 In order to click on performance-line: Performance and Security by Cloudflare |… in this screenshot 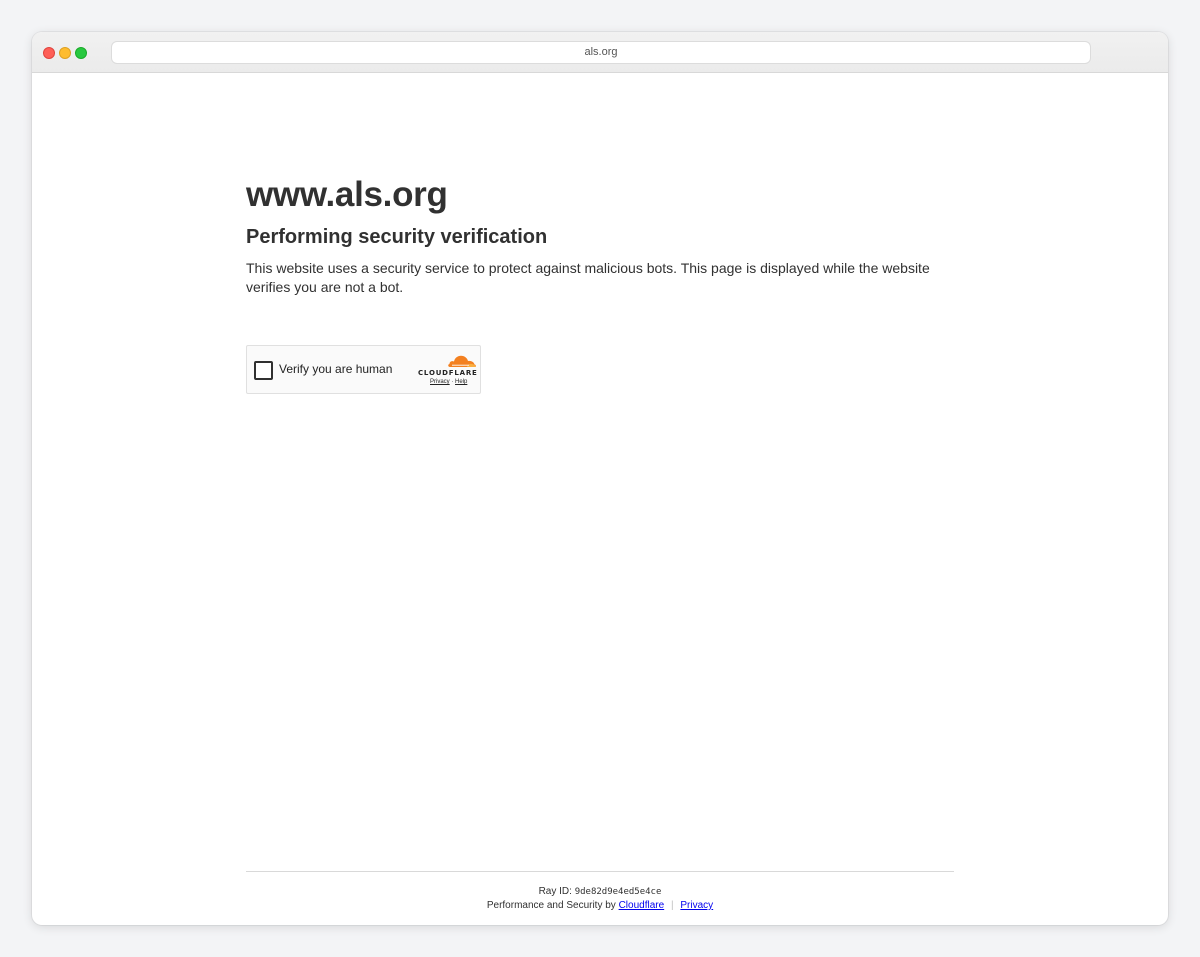, I will do `click(600, 906)`.